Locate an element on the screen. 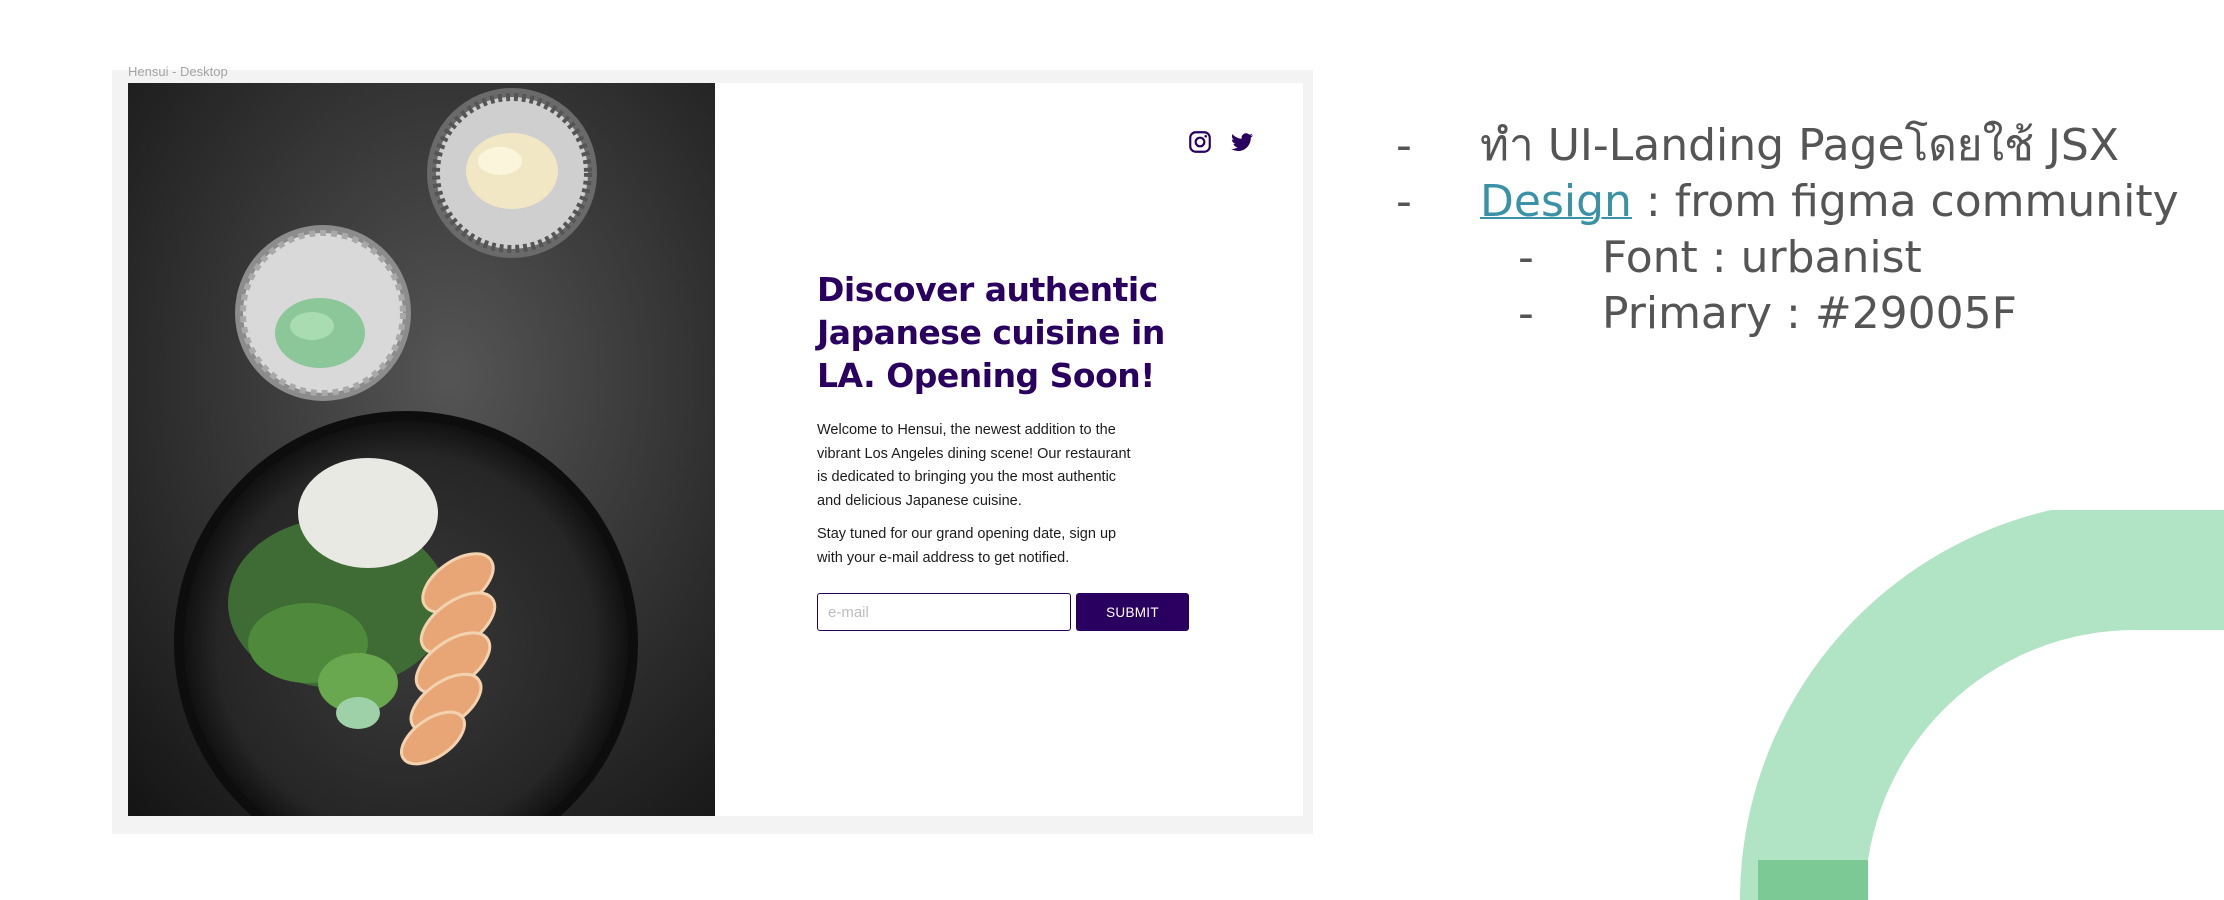  note-item-design: - Design : from figma community is located at coordinates (1796, 202).